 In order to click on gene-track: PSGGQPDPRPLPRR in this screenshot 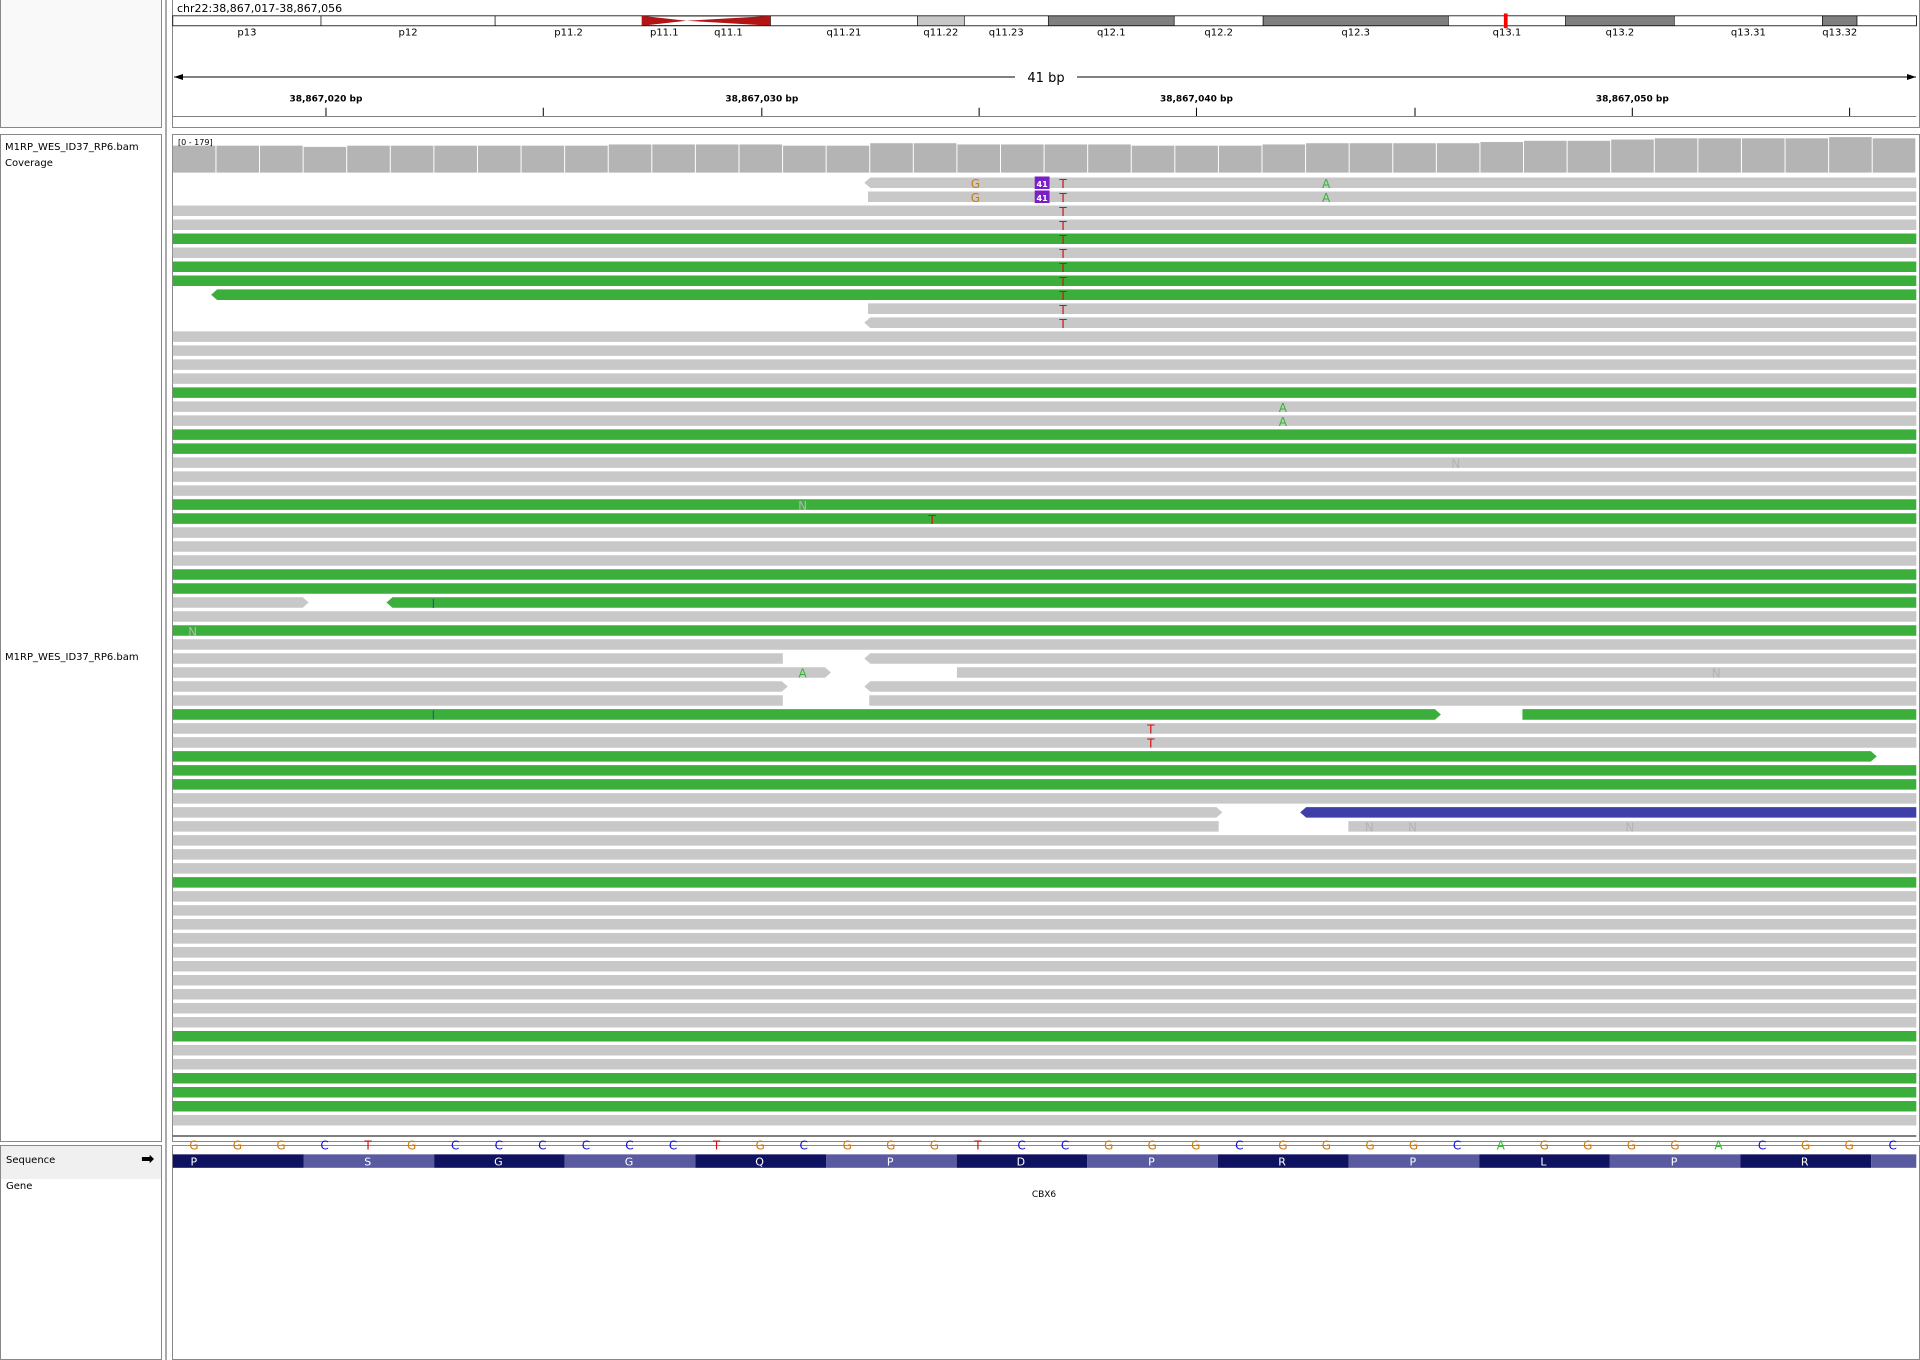, I will do `click(1046, 1161)`.